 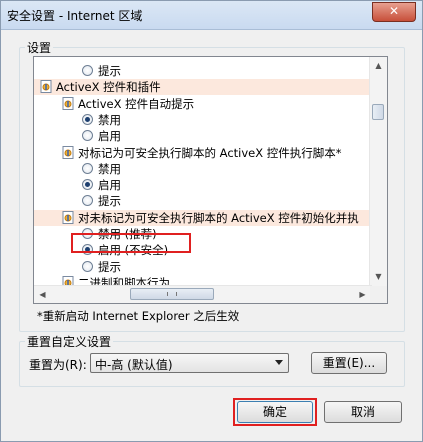 I want to click on reset-group-label: 重置自定义设置, so click(x=69, y=341).